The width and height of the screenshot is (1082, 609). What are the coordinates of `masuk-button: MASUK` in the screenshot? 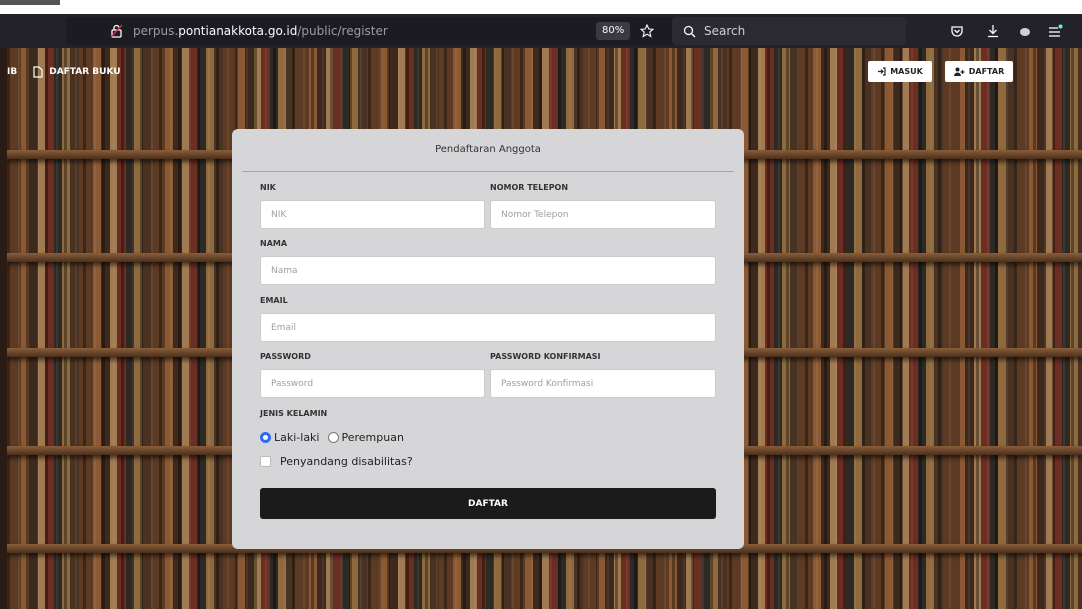 It's located at (900, 71).